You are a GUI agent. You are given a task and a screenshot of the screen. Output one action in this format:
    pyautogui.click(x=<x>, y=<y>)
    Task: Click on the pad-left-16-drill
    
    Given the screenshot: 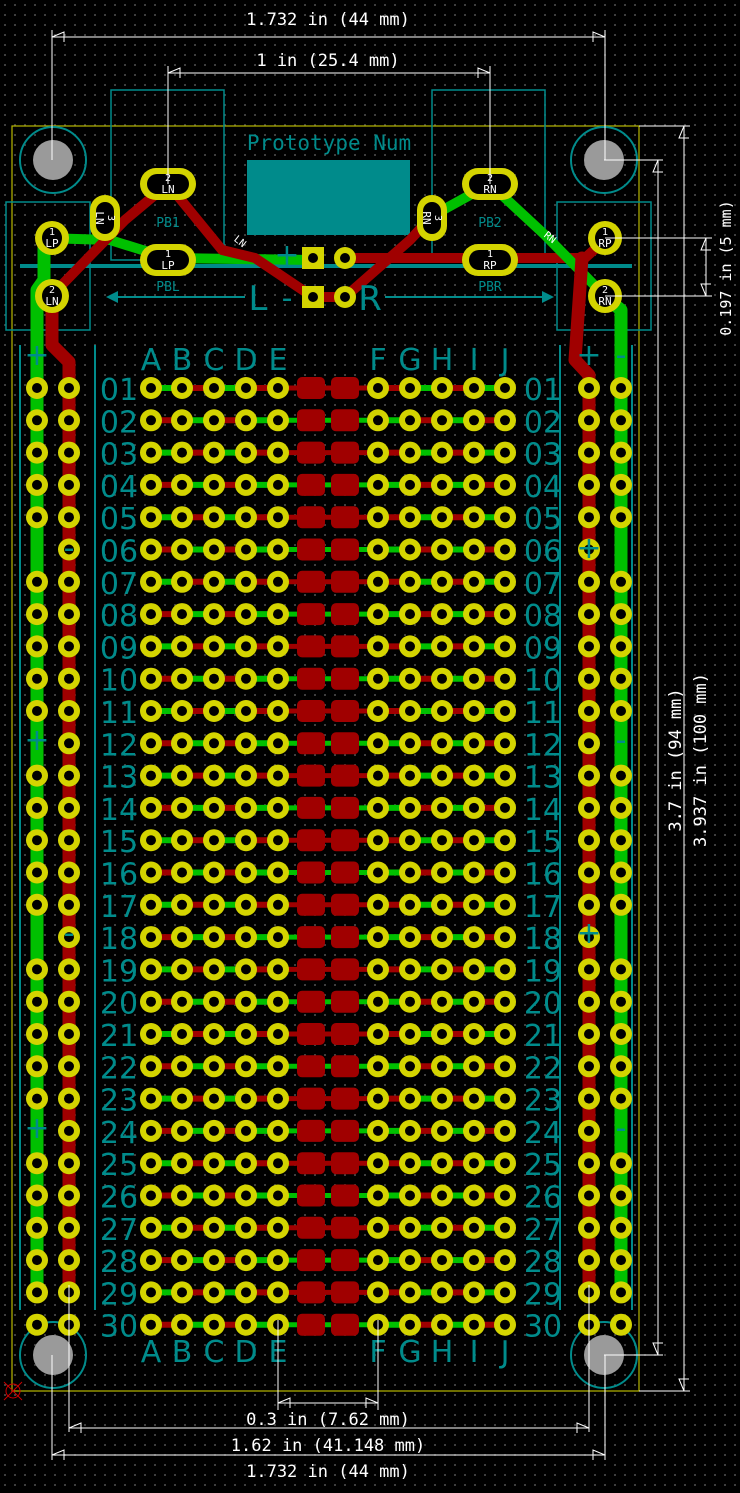 What is the action you would take?
    pyautogui.click(x=182, y=872)
    